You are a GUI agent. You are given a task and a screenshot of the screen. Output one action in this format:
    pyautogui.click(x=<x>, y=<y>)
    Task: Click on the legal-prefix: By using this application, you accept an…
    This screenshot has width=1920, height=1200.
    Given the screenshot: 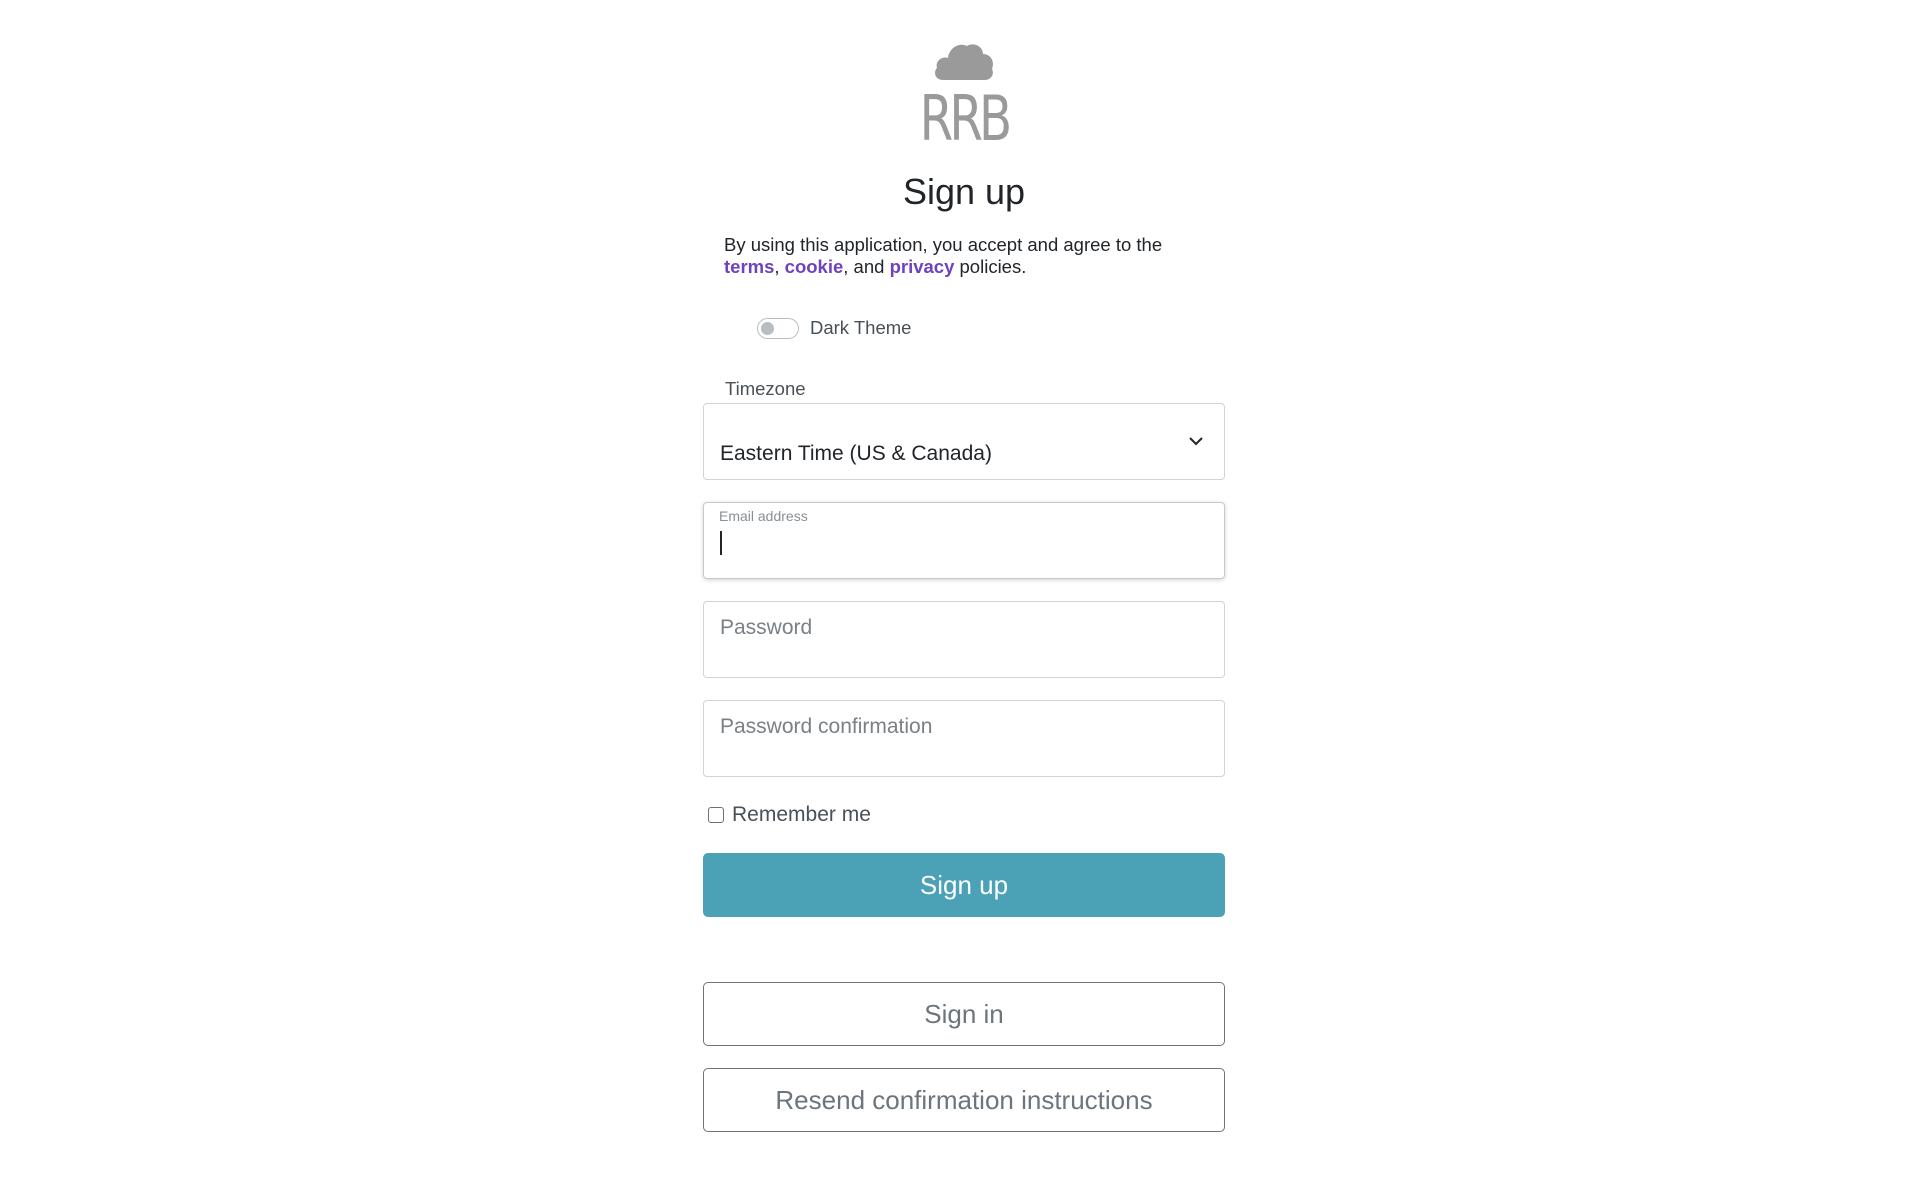 What is the action you would take?
    pyautogui.click(x=943, y=244)
    